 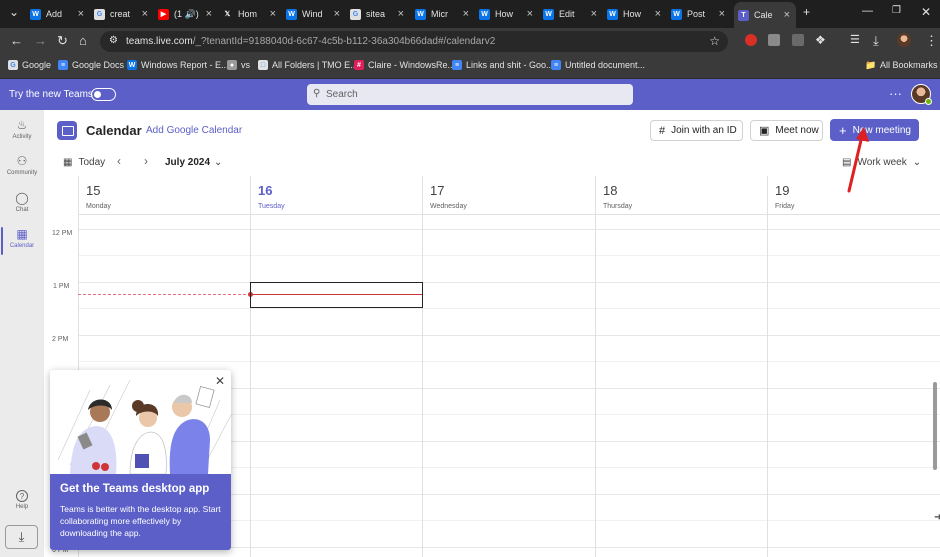 I want to click on browser-tab: T Cale ×, so click(x=765, y=15).